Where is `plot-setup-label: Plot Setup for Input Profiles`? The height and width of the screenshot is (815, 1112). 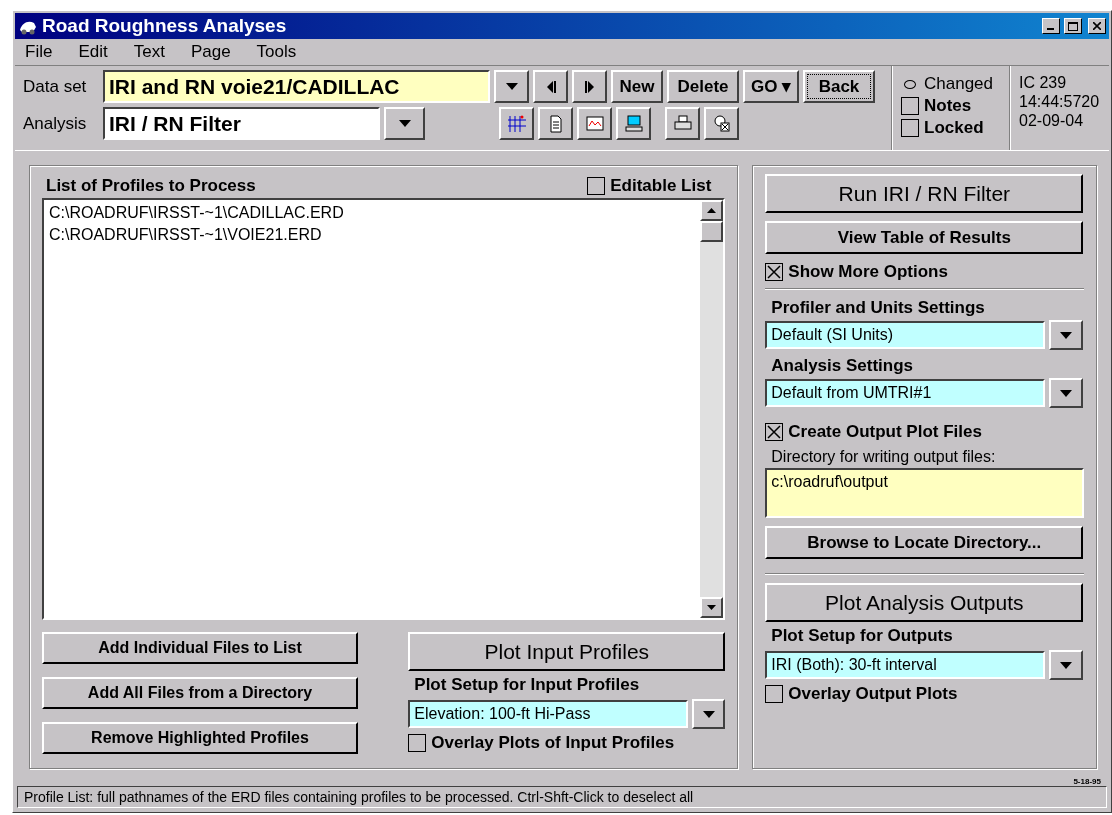 plot-setup-label: Plot Setup for Input Profiles is located at coordinates (527, 685).